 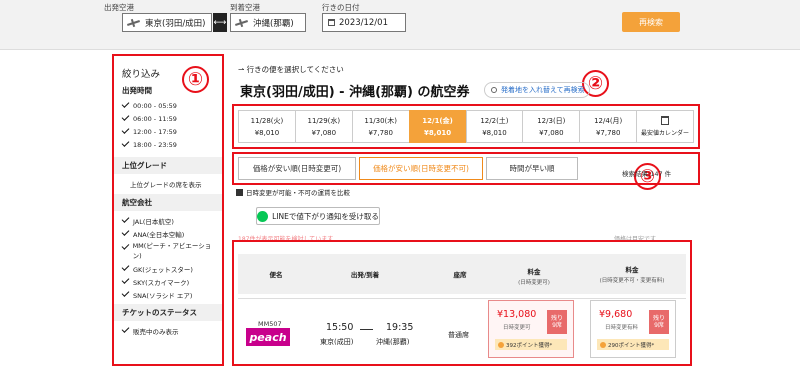 I want to click on date-cell-selected: 12/1(金) ¥8,010, so click(x=437, y=126).